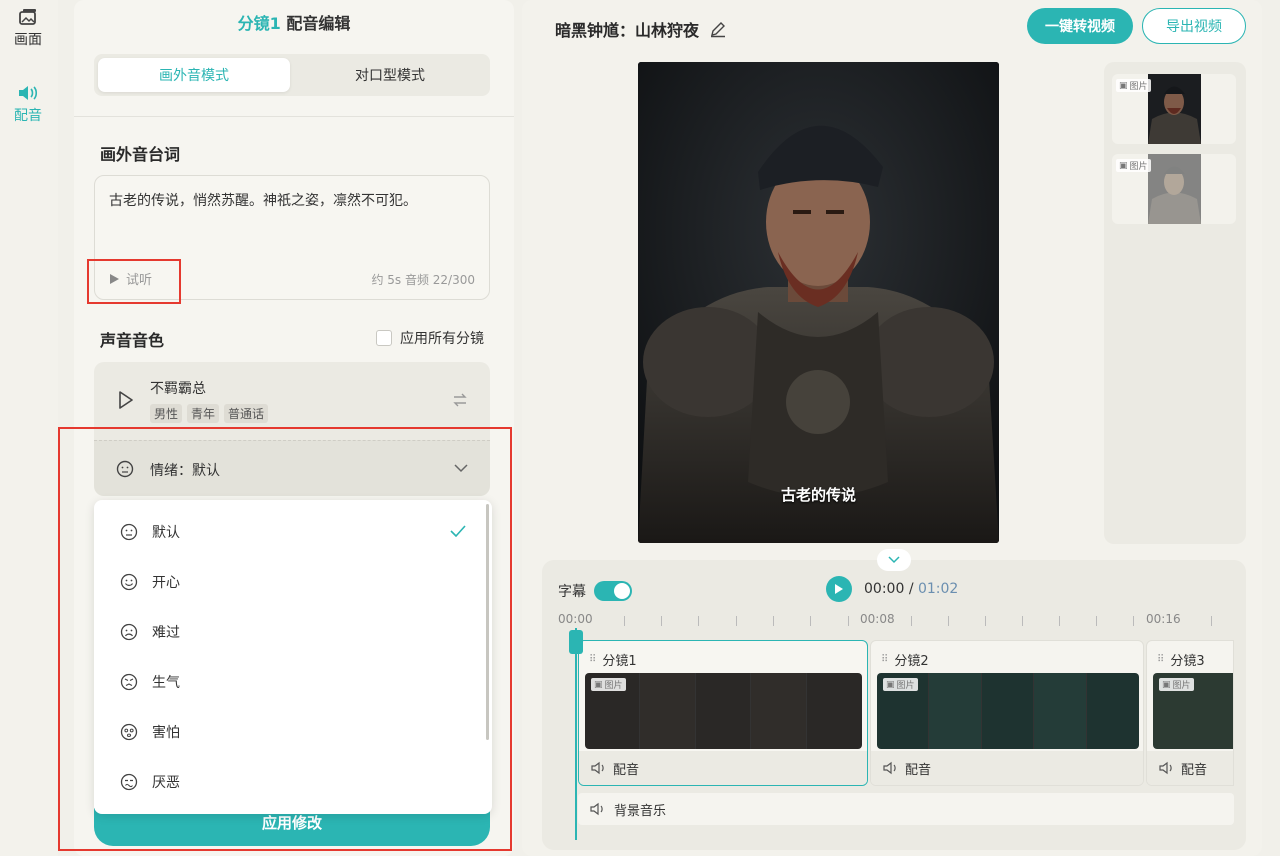 Image resolution: width=1280 pixels, height=856 pixels. I want to click on ruler-label: 00:16, so click(1163, 619).